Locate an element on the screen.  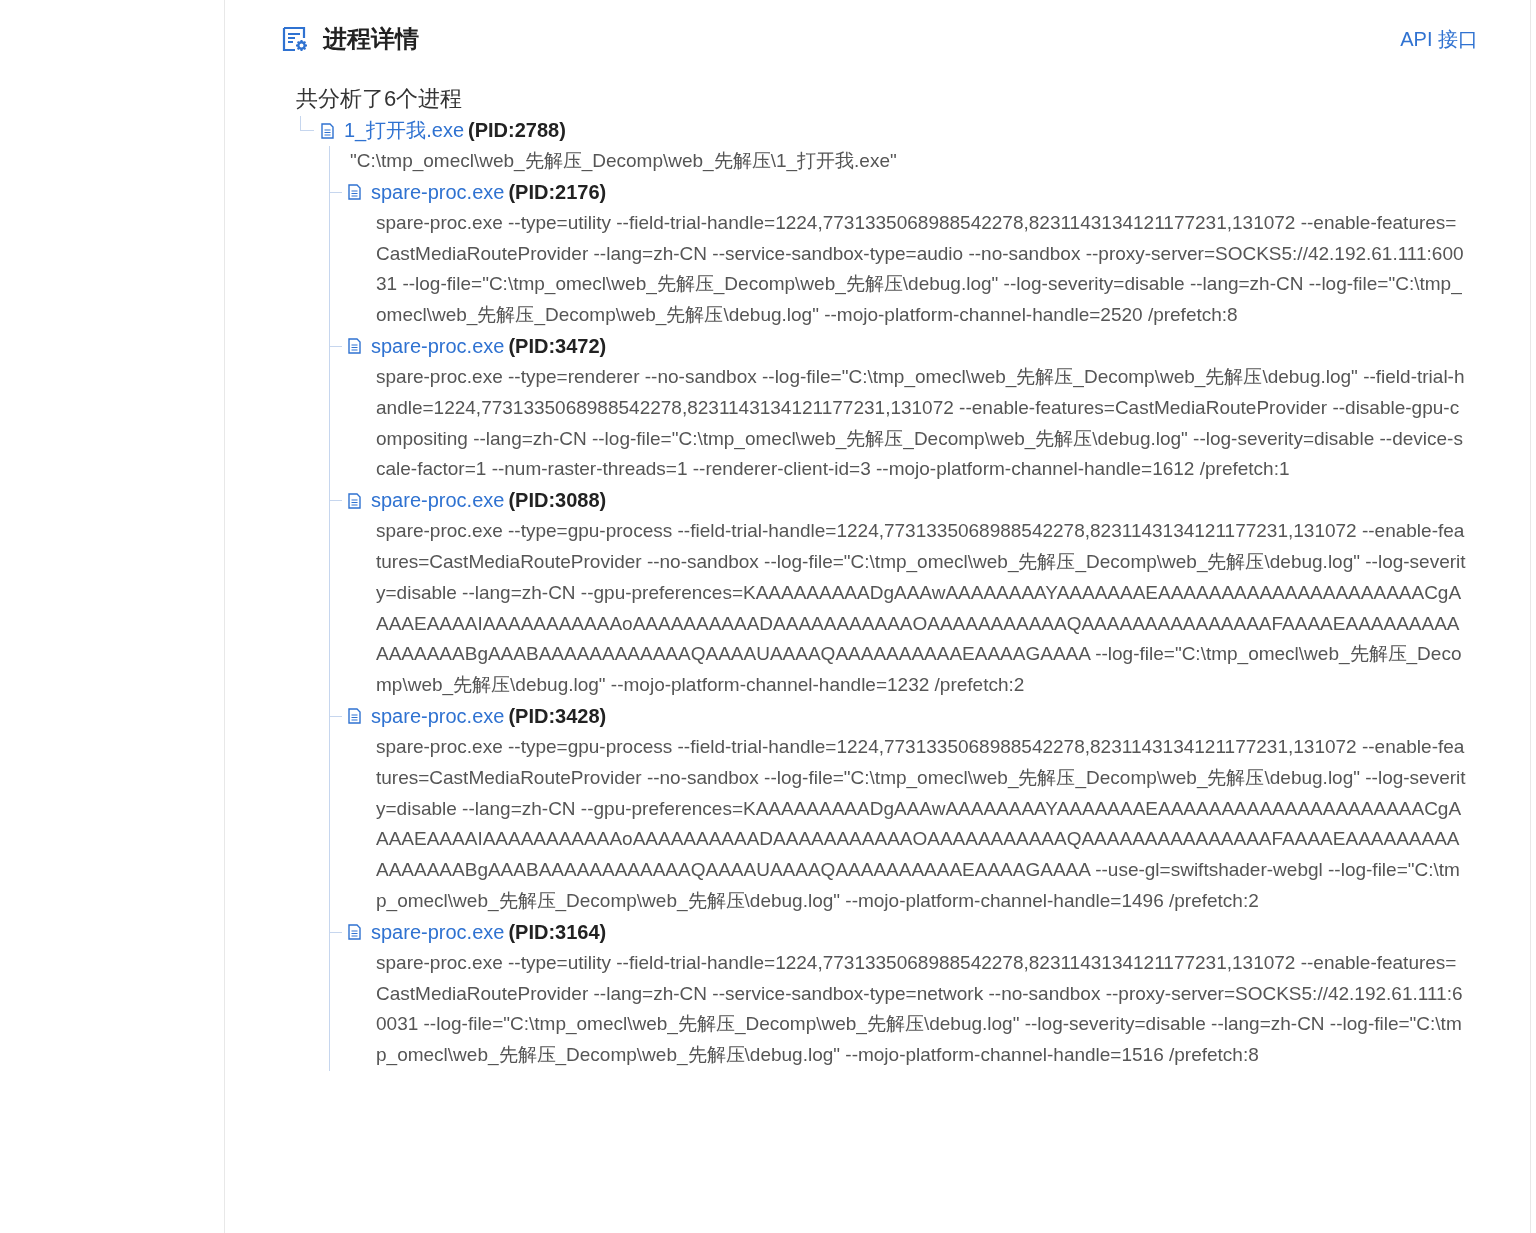
command-line: spare-proc.exe --type=utility --field-trial-handle=1224,7731335068988542278,8231143134121177231,131072 --enable-features=CastMediaRouteProvider --lang=zh-CN --service-sandbox-type=audio --no-sandbox --proxy-server=SOCKS5://42.192.61.111:60031 --log-file="C:\tmp_omecl\web_先解压_Decomp\web_先解压\debug.log" --log-severity=disable --lang=zh-CN --log-file="C:\tmp_omecl\web_先解压_Decomp\web_先解压\debug.log" --mojo-platform-channel-handle=2520 /prefetch:8 is located at coordinates (920, 269).